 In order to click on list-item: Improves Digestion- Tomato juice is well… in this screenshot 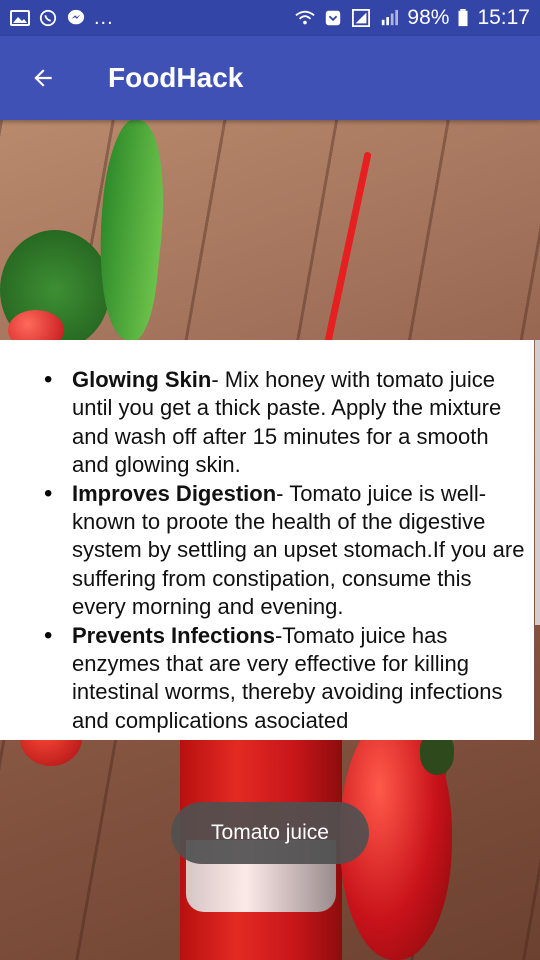, I will do `click(286, 551)`.